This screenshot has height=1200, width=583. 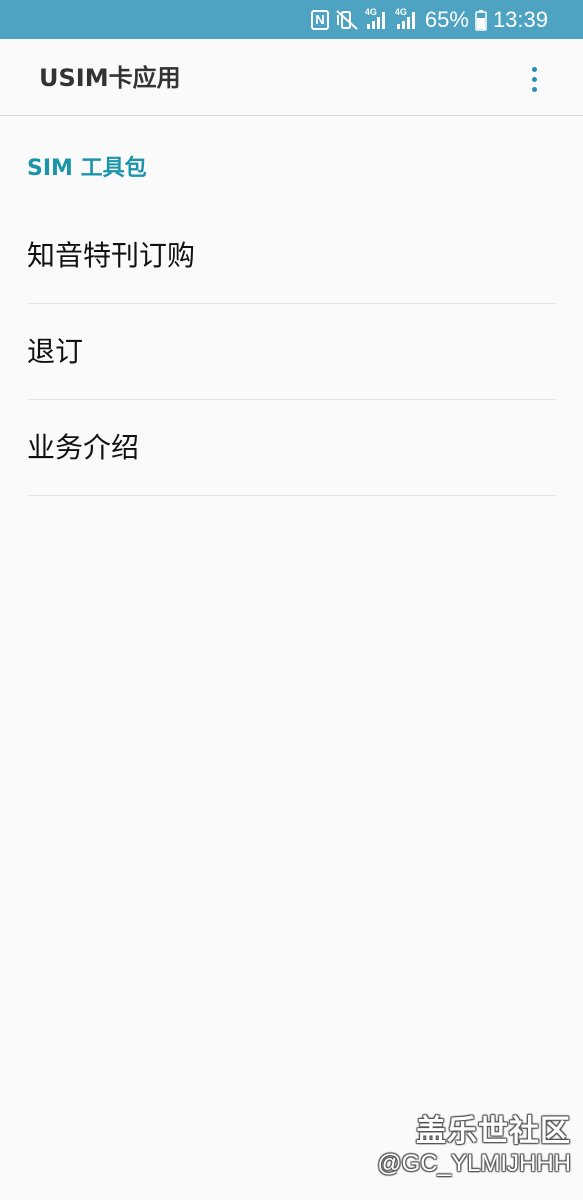 What do you see at coordinates (446, 19) in the screenshot?
I see `battery-percent: 65%` at bounding box center [446, 19].